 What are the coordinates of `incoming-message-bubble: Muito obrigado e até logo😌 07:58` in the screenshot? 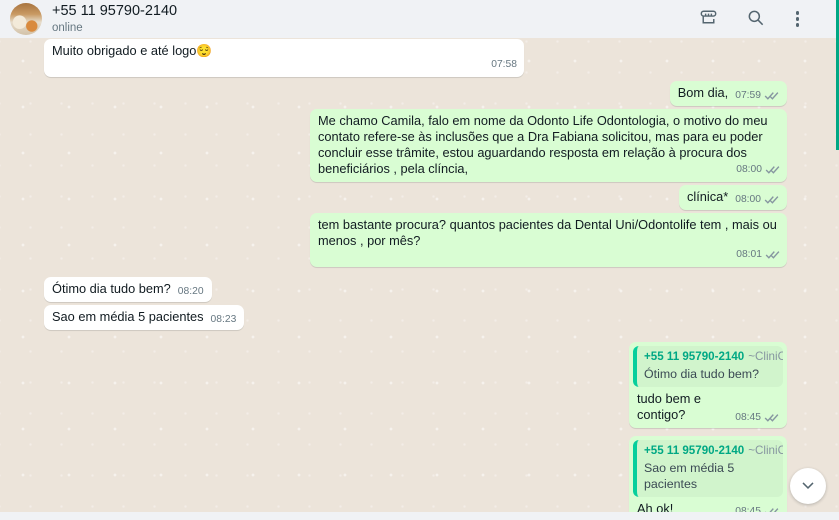 It's located at (284, 58).